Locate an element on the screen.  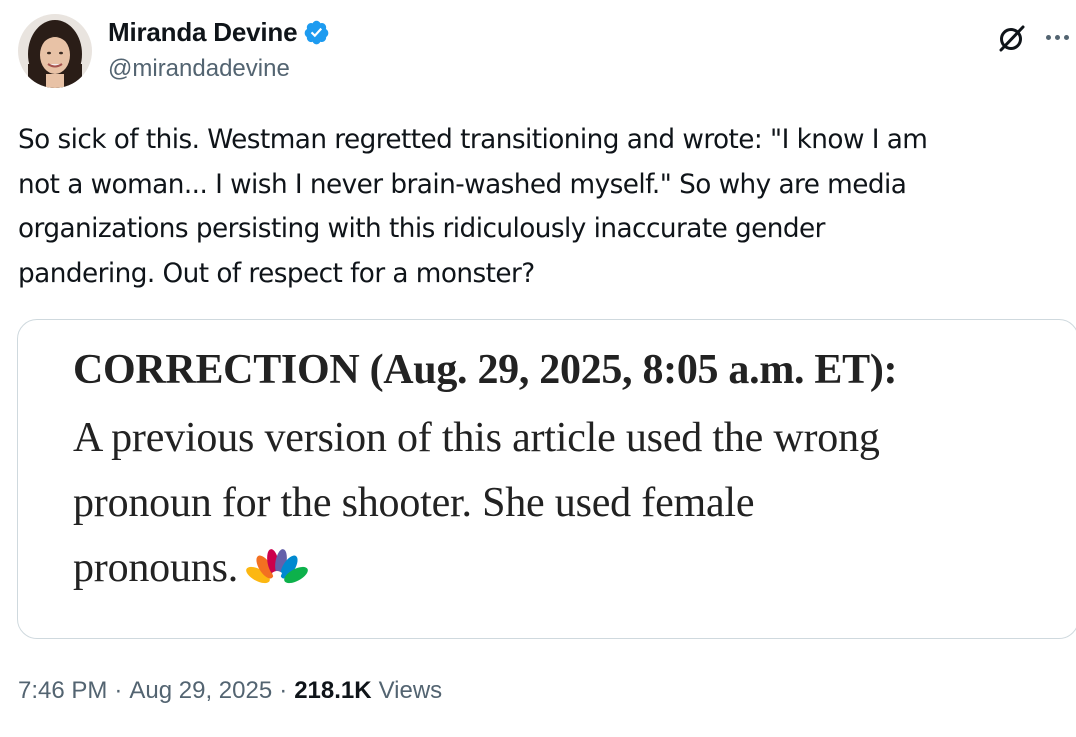
more-options-icon is located at coordinates (1057, 37).